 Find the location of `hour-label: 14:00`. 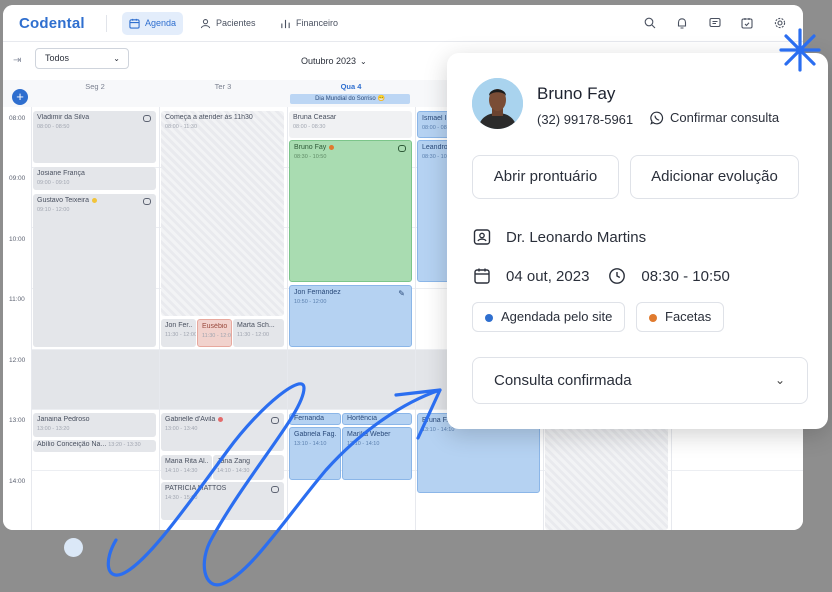

hour-label: 14:00 is located at coordinates (17, 481).